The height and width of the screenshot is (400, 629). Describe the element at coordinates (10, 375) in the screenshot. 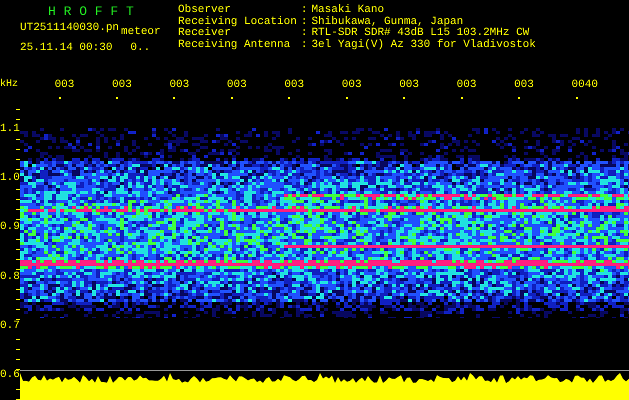

I see `frequency-label: 0.6` at that location.